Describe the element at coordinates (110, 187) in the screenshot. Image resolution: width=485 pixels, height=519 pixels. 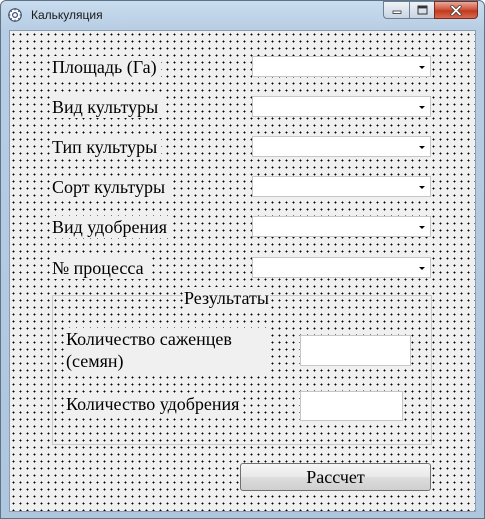
I see `crop-variety-label: Сорт культуры` at that location.